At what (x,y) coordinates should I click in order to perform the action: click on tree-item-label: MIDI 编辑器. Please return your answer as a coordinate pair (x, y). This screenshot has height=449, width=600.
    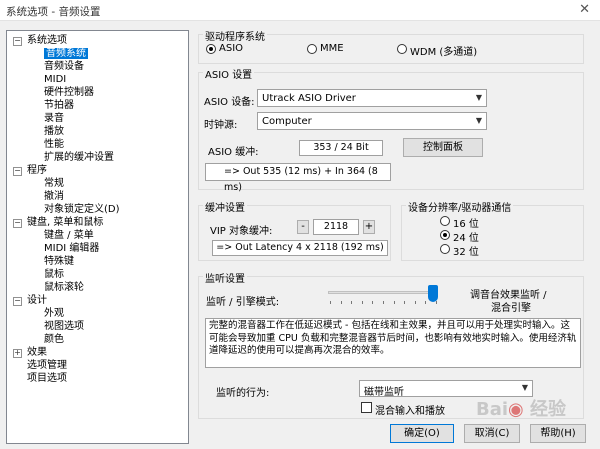
    Looking at the image, I should click on (72, 248).